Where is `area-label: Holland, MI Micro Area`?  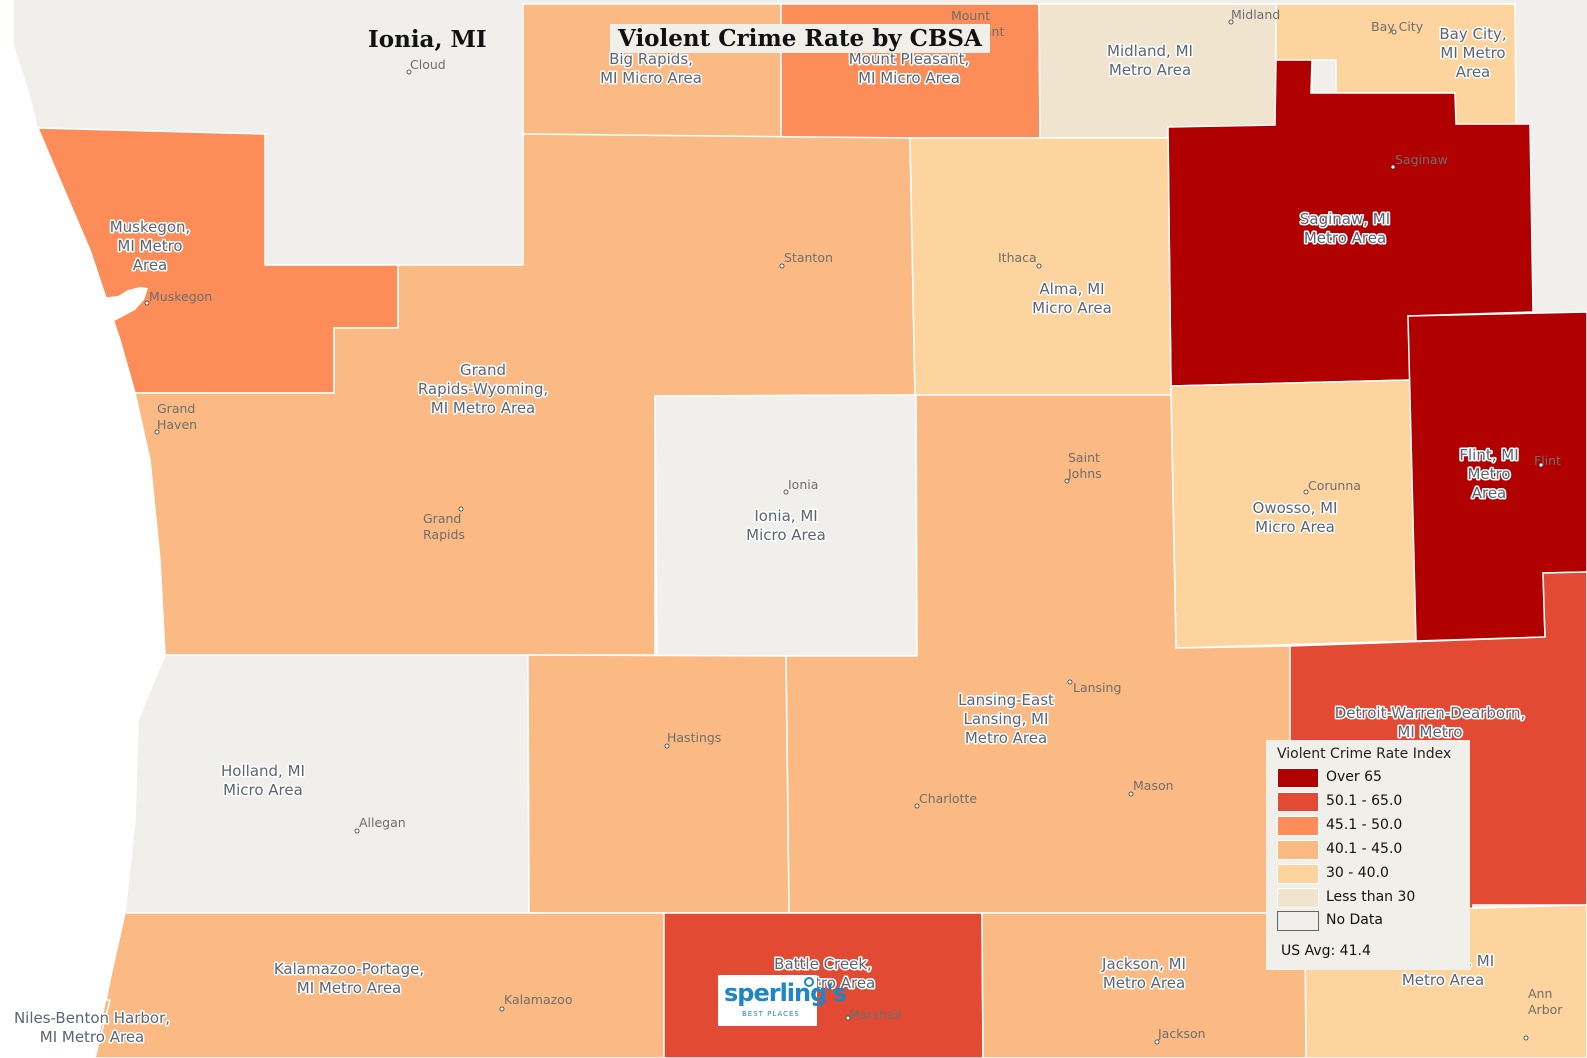
area-label: Holland, MI Micro Area is located at coordinates (263, 780).